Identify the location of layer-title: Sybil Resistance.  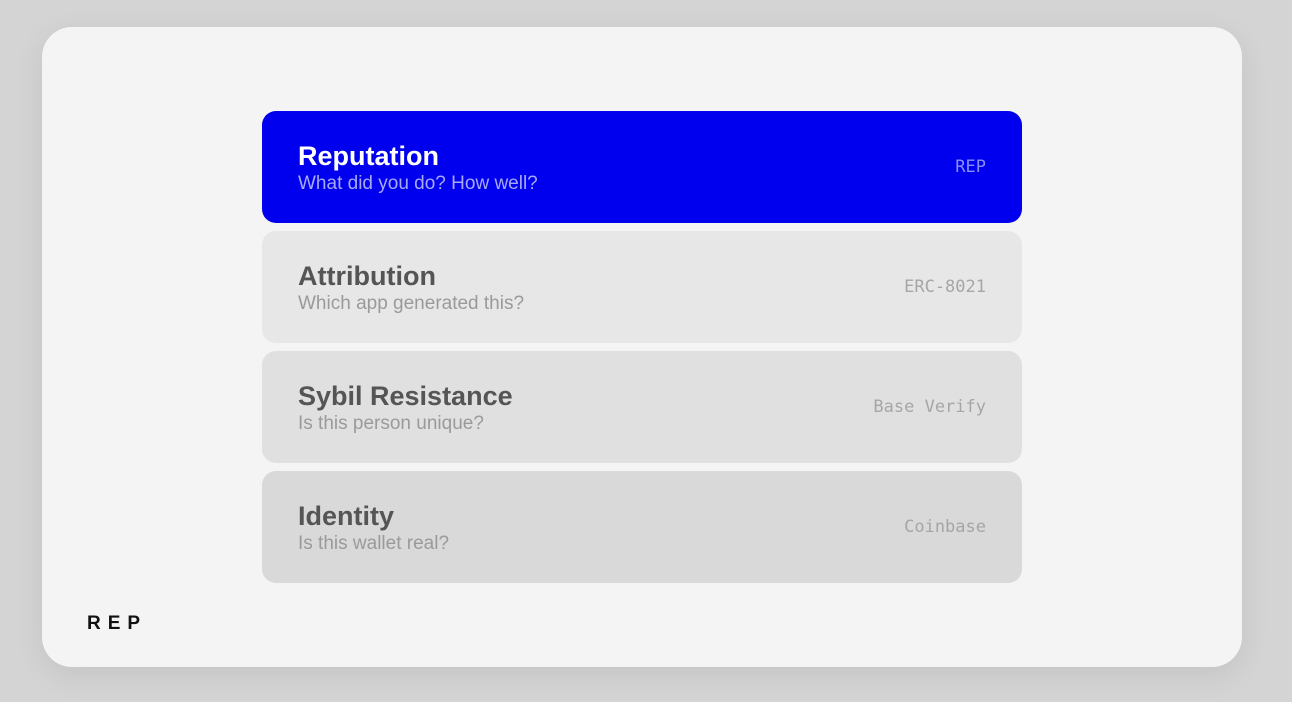
(405, 396).